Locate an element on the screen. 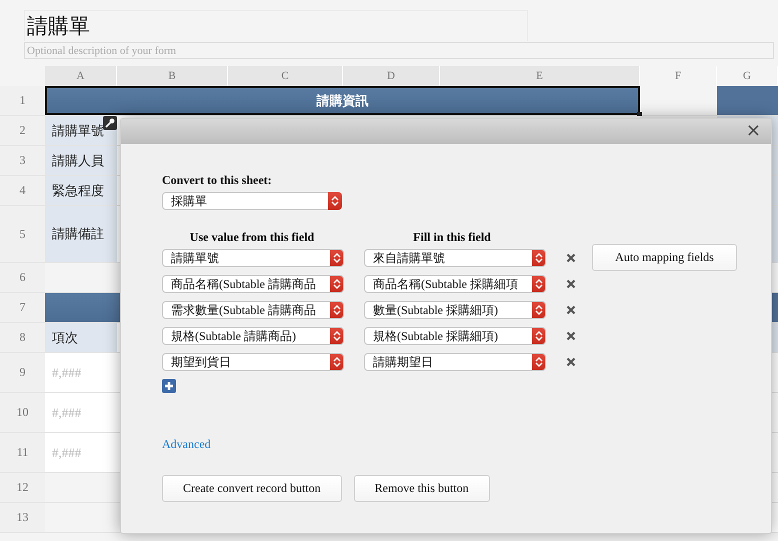 The height and width of the screenshot is (541, 778). sheet-select: 採購單 is located at coordinates (252, 201).